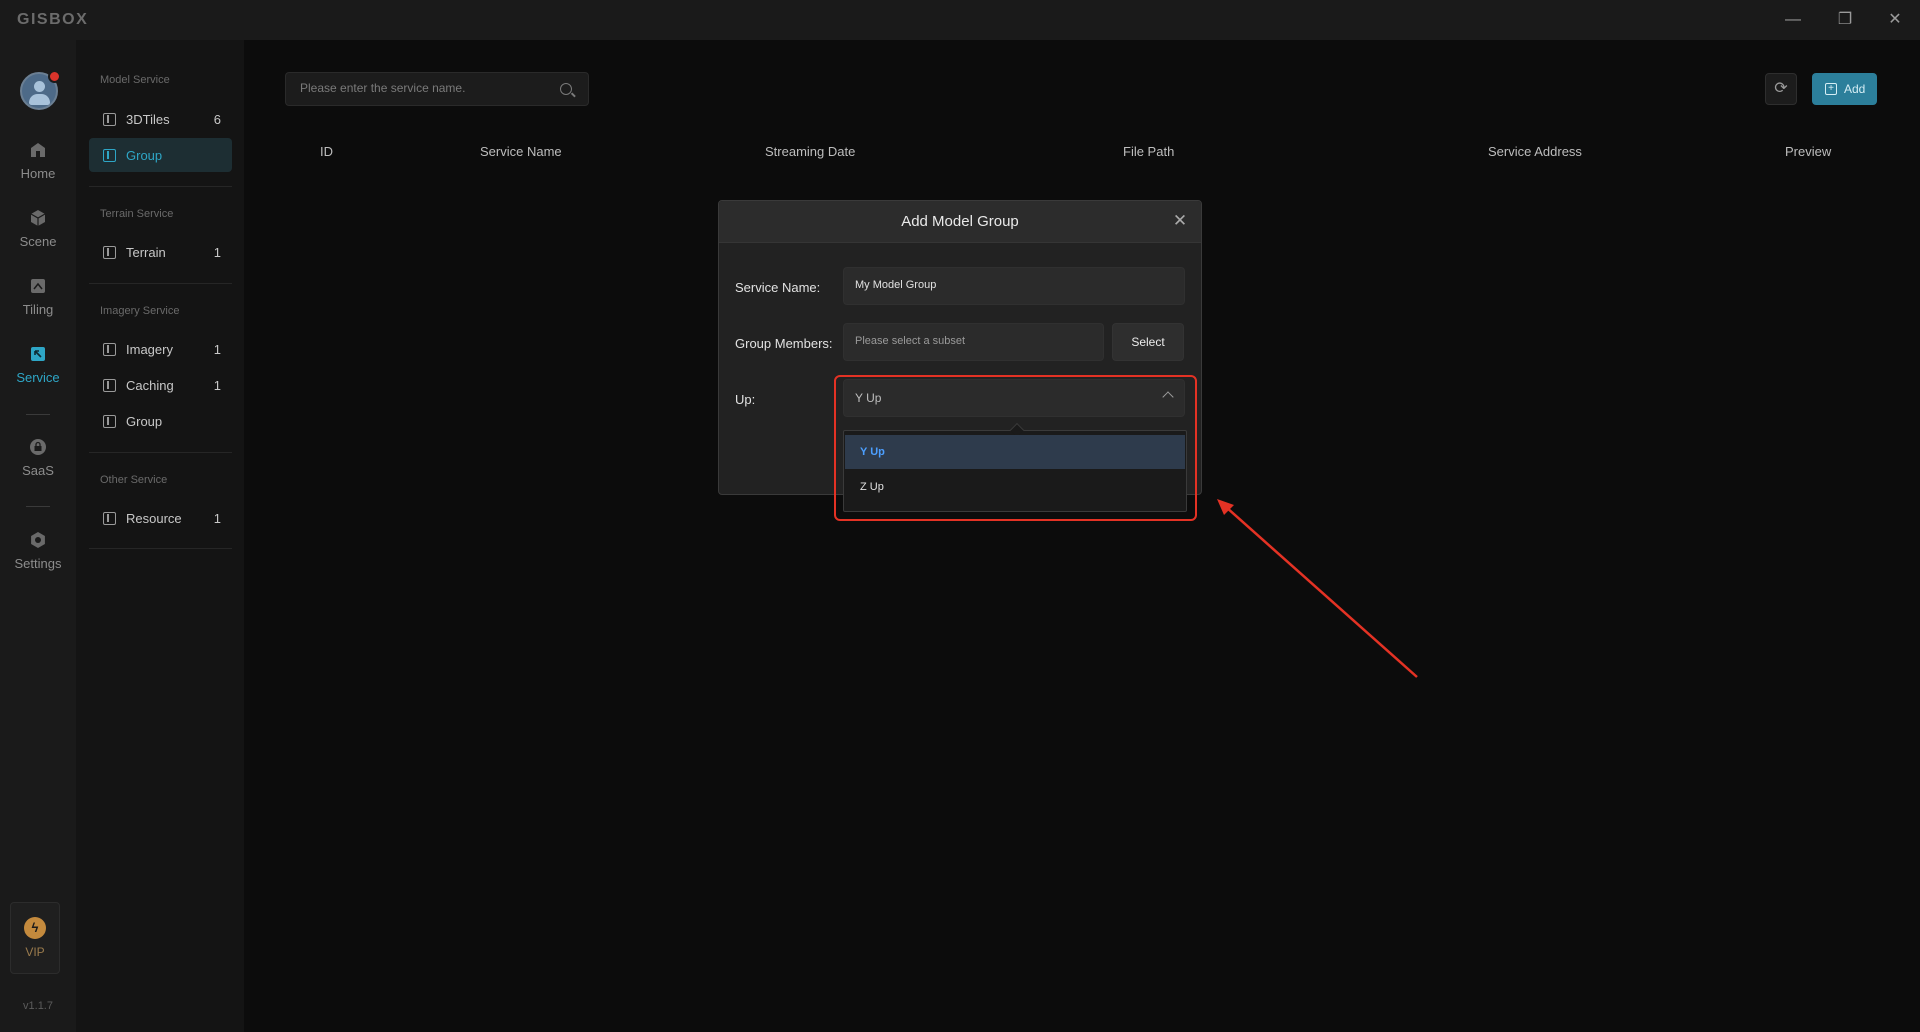  What do you see at coordinates (566, 89) in the screenshot?
I see `search-icon` at bounding box center [566, 89].